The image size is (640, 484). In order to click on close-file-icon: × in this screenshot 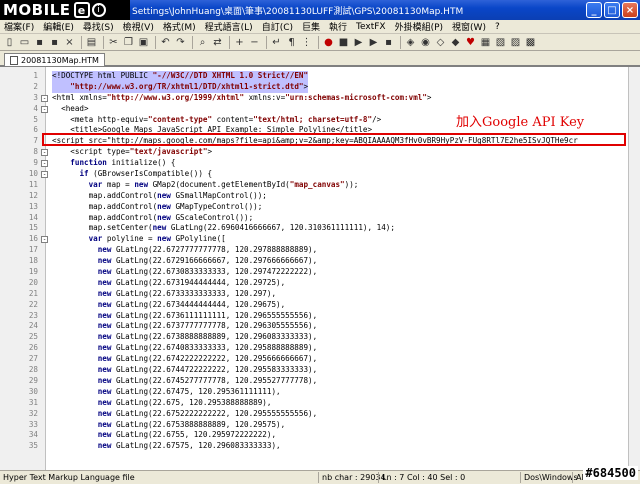, I will do `click(69, 42)`.